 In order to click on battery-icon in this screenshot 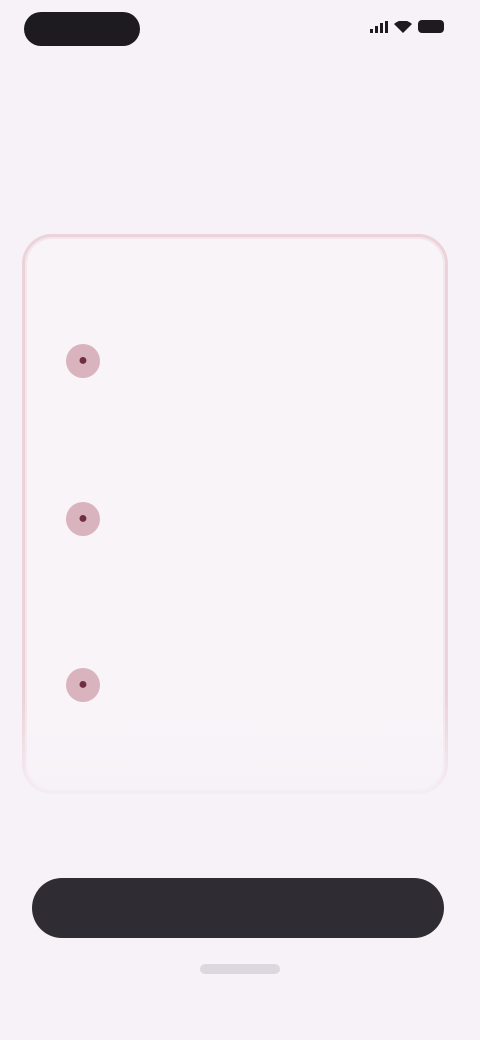, I will do `click(431, 26)`.